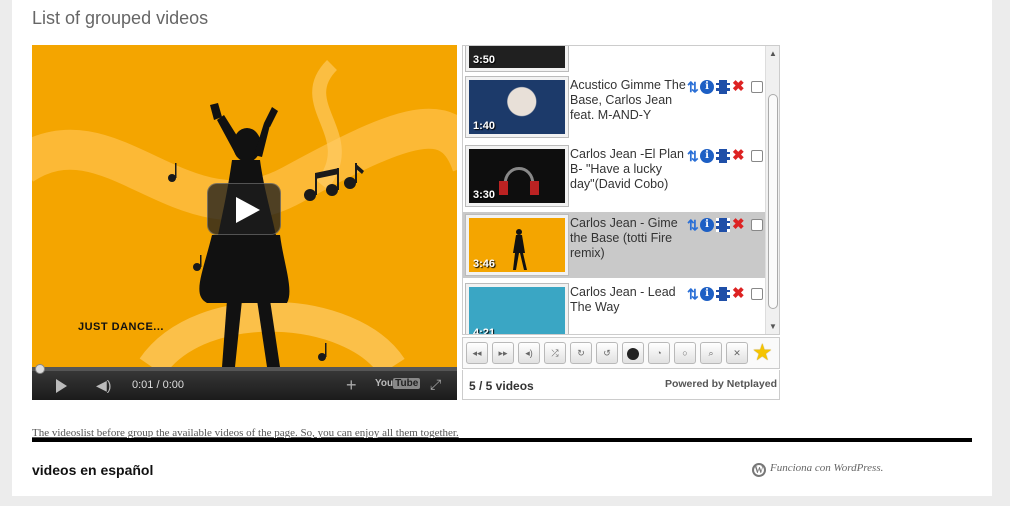 The image size is (1010, 506). What do you see at coordinates (607, 353) in the screenshot?
I see `loop-button: ↺` at bounding box center [607, 353].